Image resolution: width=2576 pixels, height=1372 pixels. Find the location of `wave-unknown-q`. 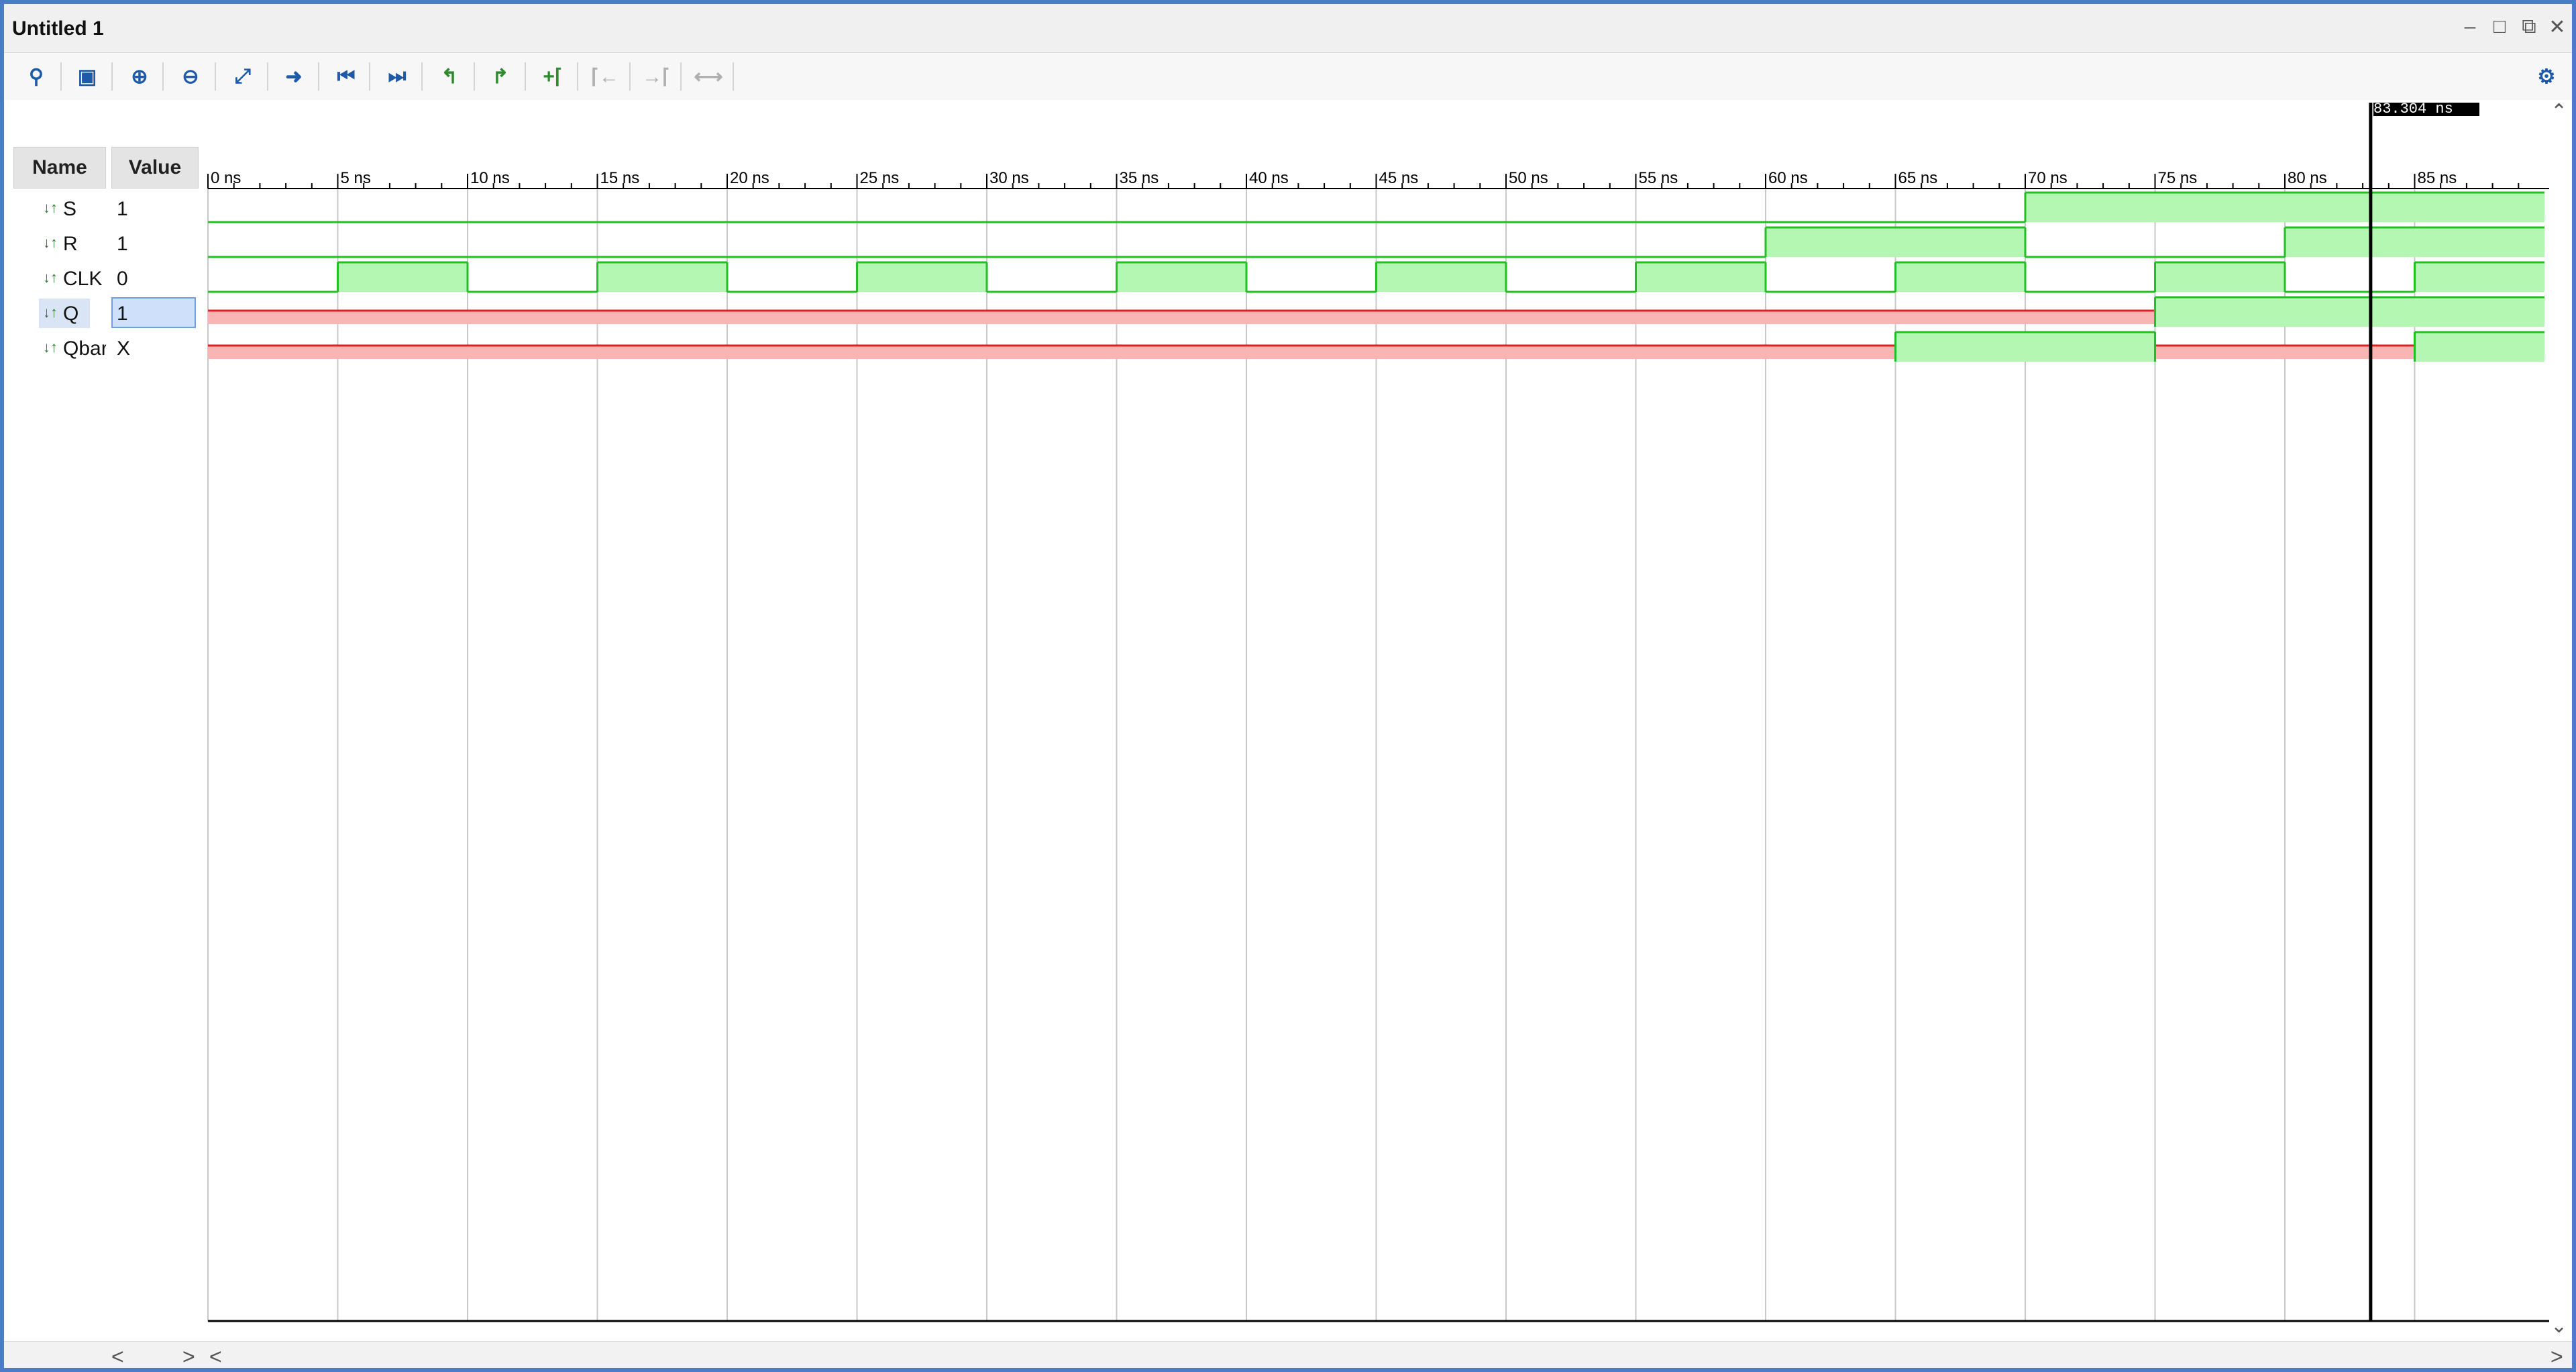

wave-unknown-q is located at coordinates (1181, 317).